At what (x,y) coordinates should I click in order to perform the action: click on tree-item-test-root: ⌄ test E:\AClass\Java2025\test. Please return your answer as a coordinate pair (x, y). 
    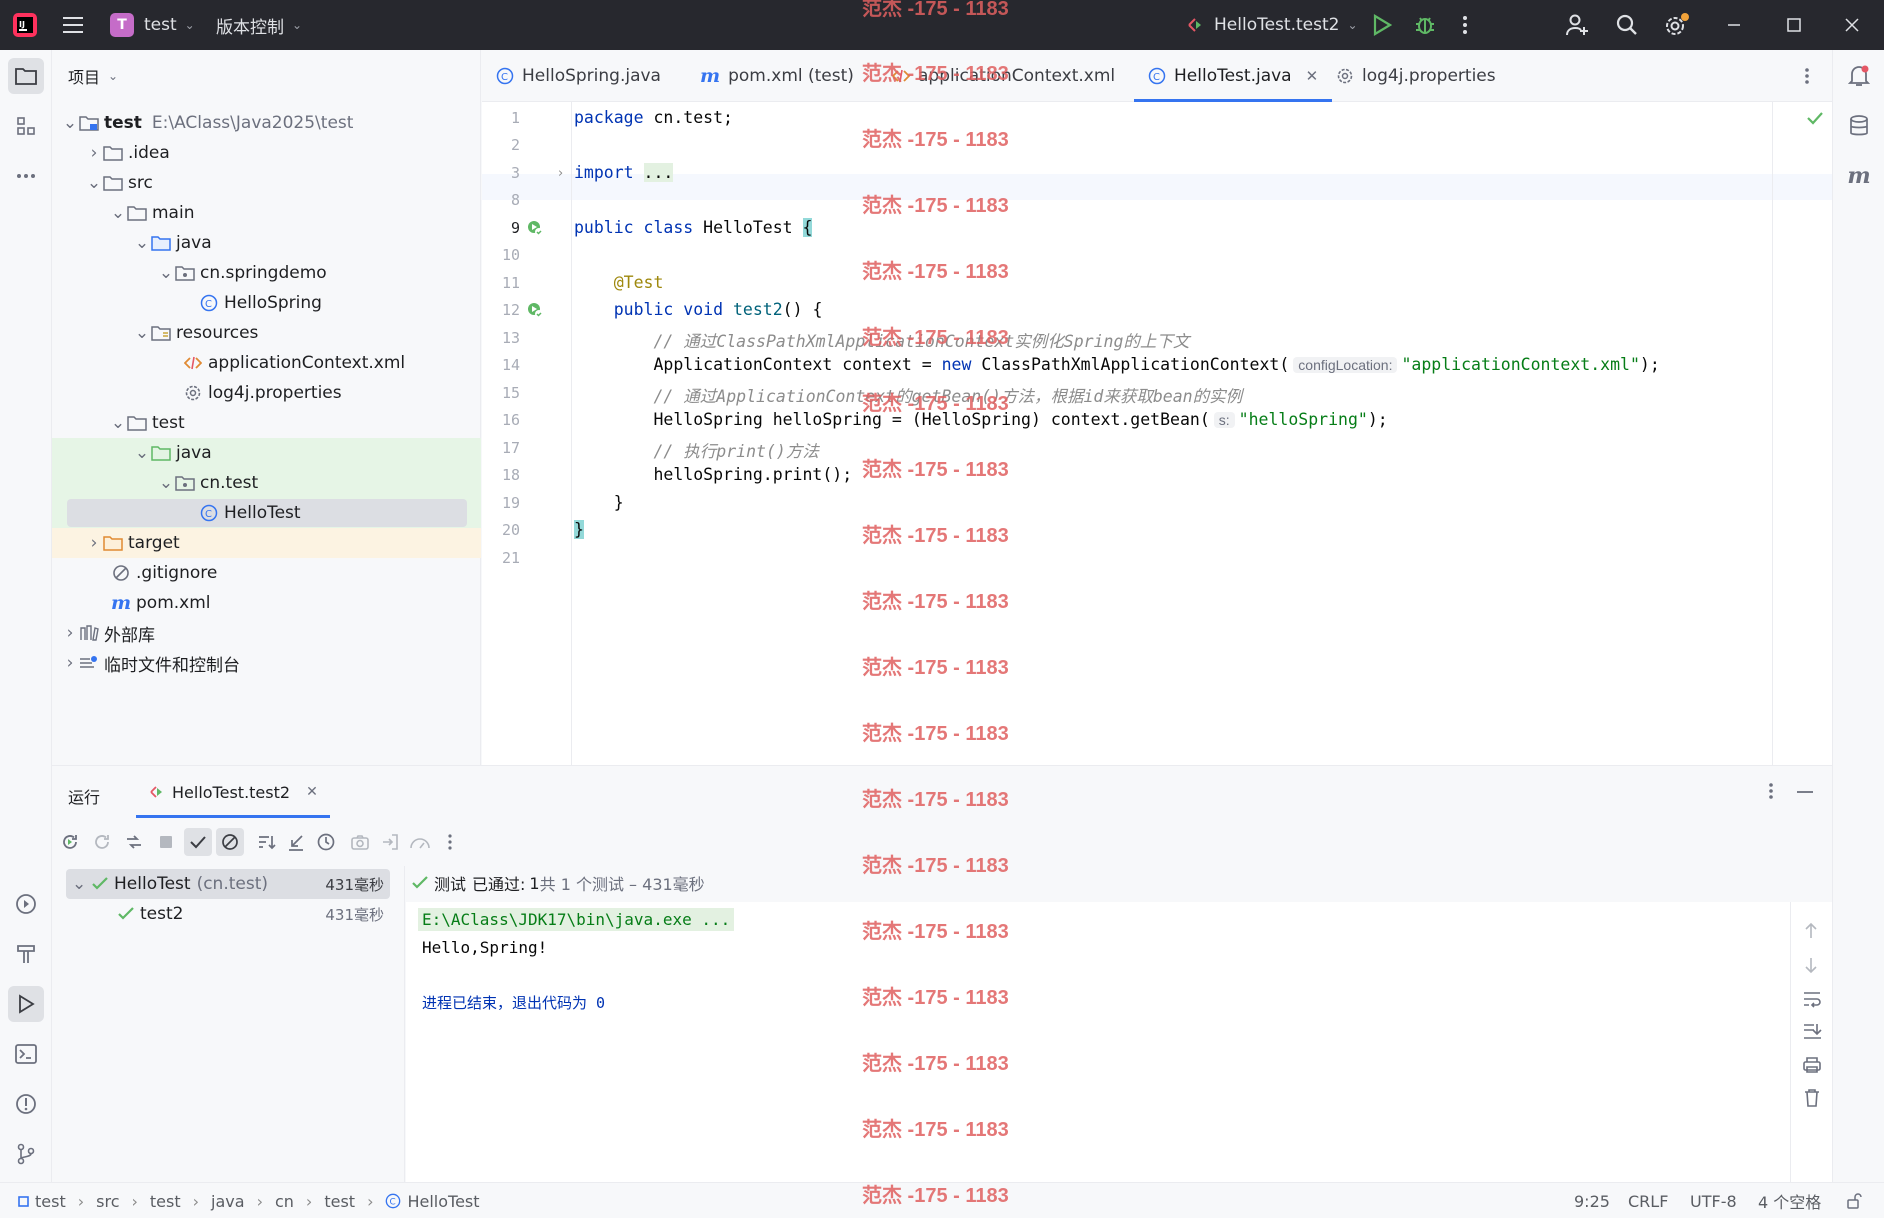
    Looking at the image, I should click on (266, 123).